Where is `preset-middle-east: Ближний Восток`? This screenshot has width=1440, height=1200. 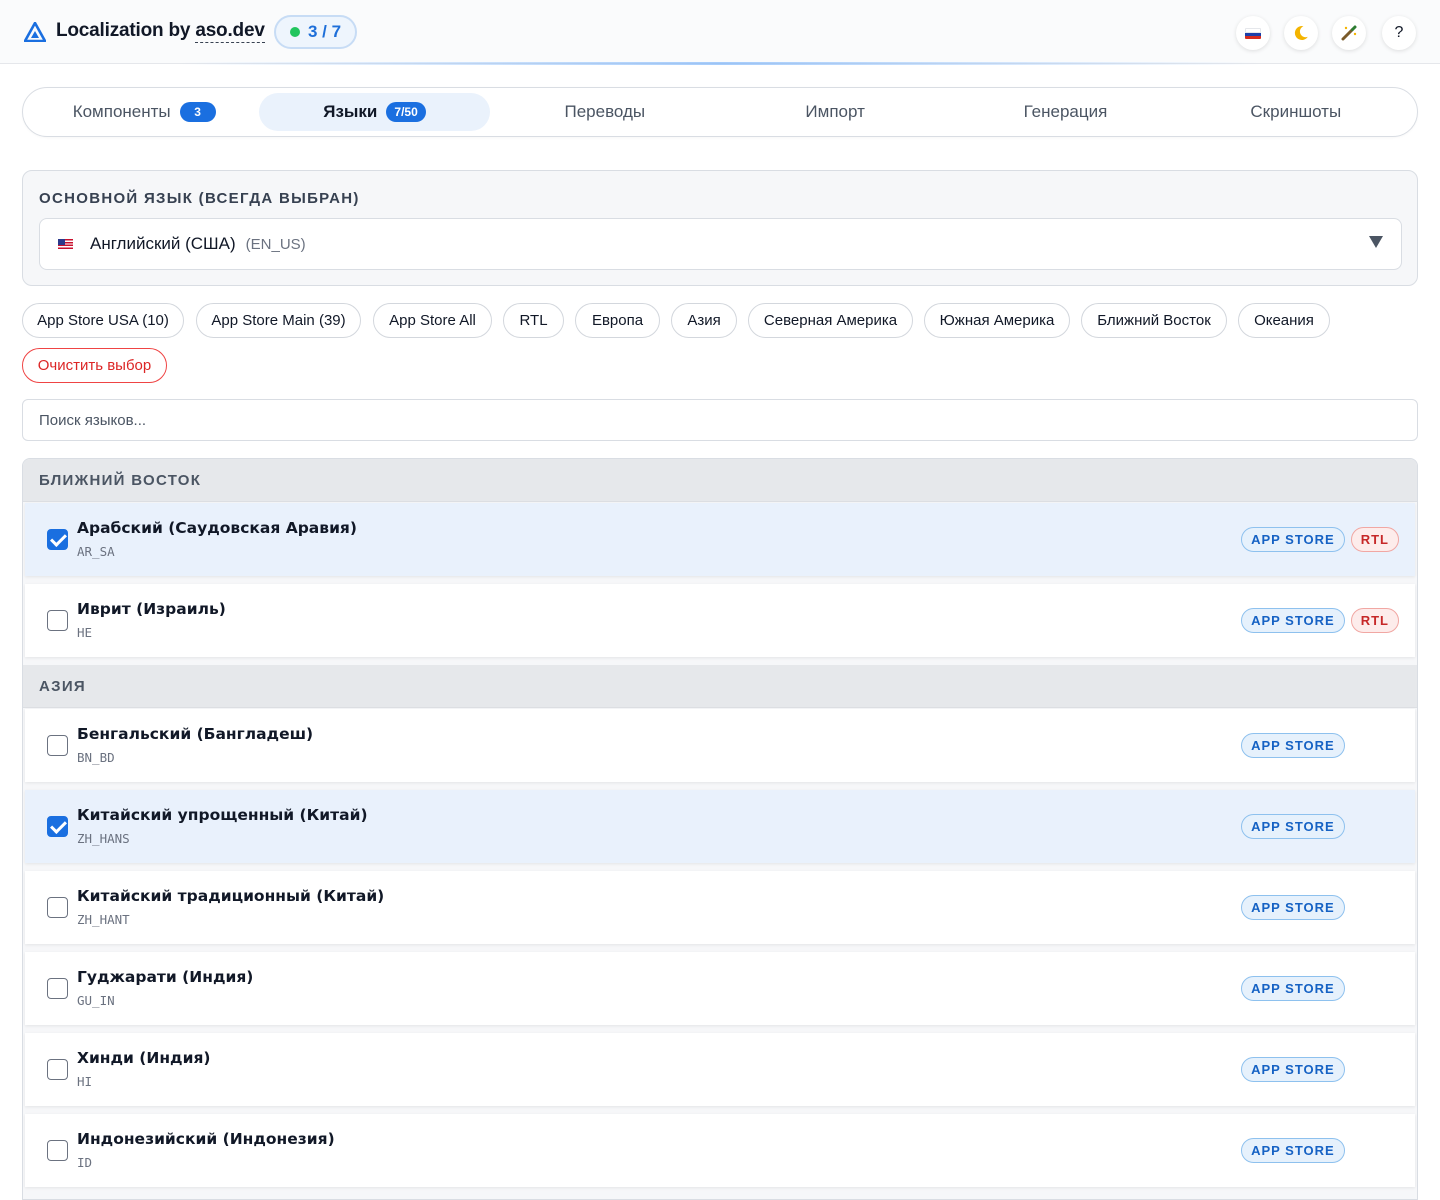 preset-middle-east: Ближний Восток is located at coordinates (1154, 320).